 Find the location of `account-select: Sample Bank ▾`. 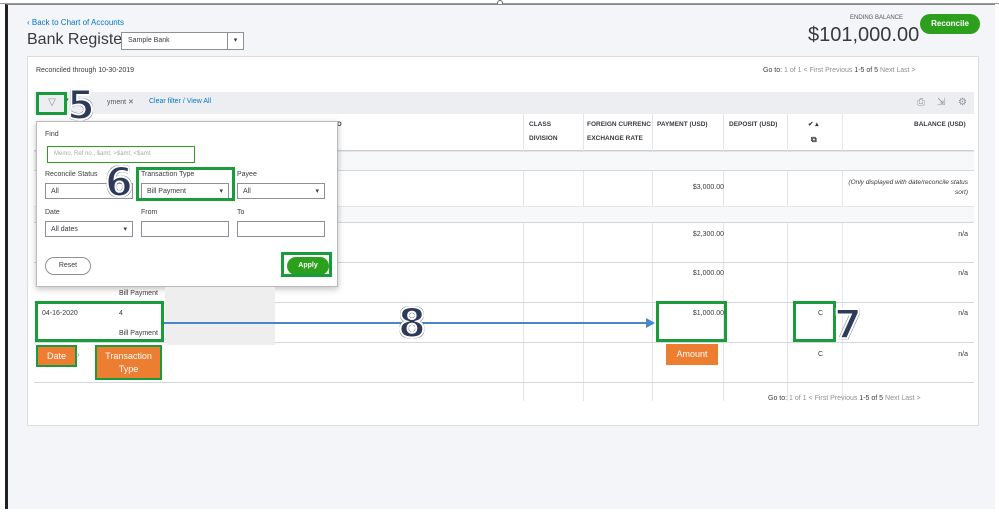

account-select: Sample Bank ▾ is located at coordinates (182, 41).